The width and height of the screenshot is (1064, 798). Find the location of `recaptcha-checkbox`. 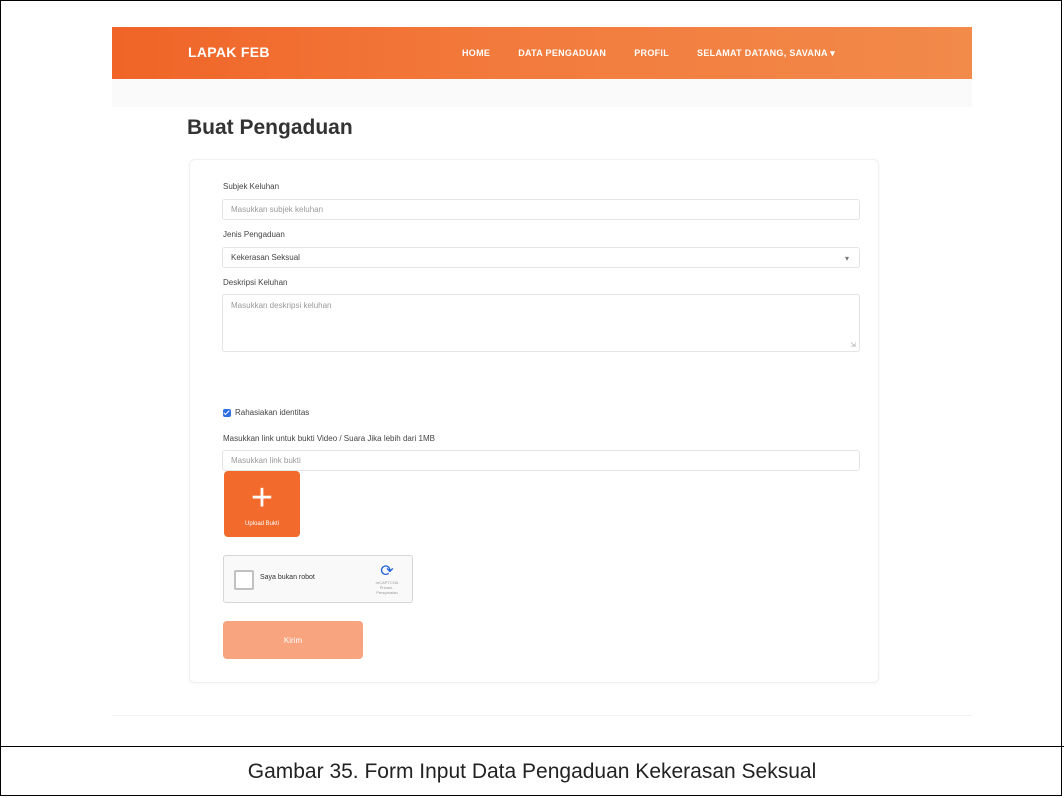

recaptcha-checkbox is located at coordinates (244, 580).